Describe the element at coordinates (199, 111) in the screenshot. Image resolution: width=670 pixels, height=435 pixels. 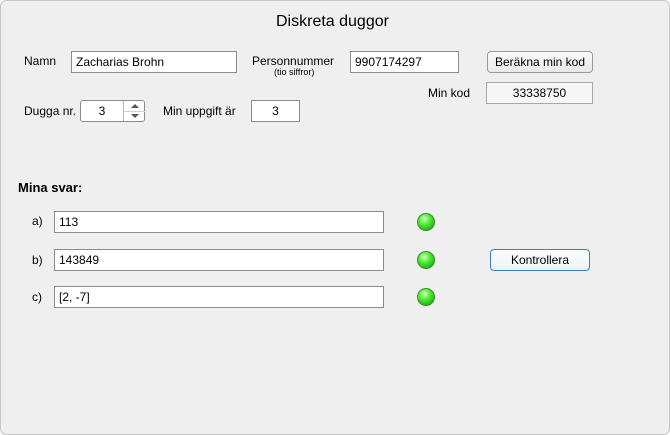
I see `task-label: Min uppgift är` at that location.